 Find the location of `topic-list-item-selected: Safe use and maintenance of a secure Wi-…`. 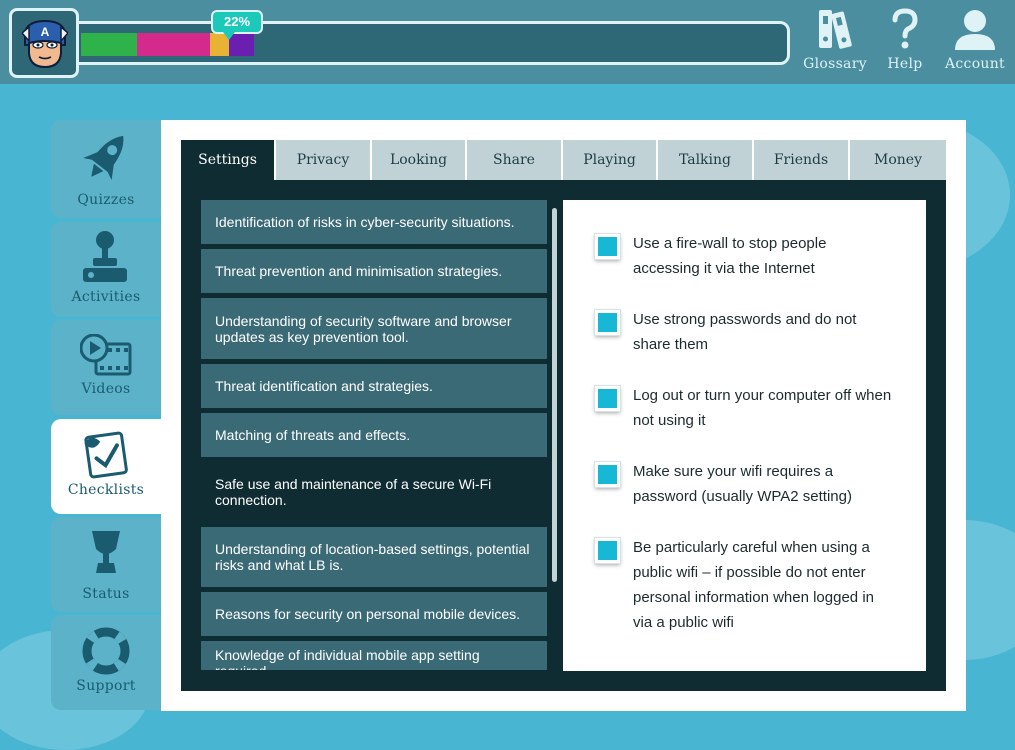

topic-list-item-selected: Safe use and maintenance of a secure Wi-… is located at coordinates (374, 492).